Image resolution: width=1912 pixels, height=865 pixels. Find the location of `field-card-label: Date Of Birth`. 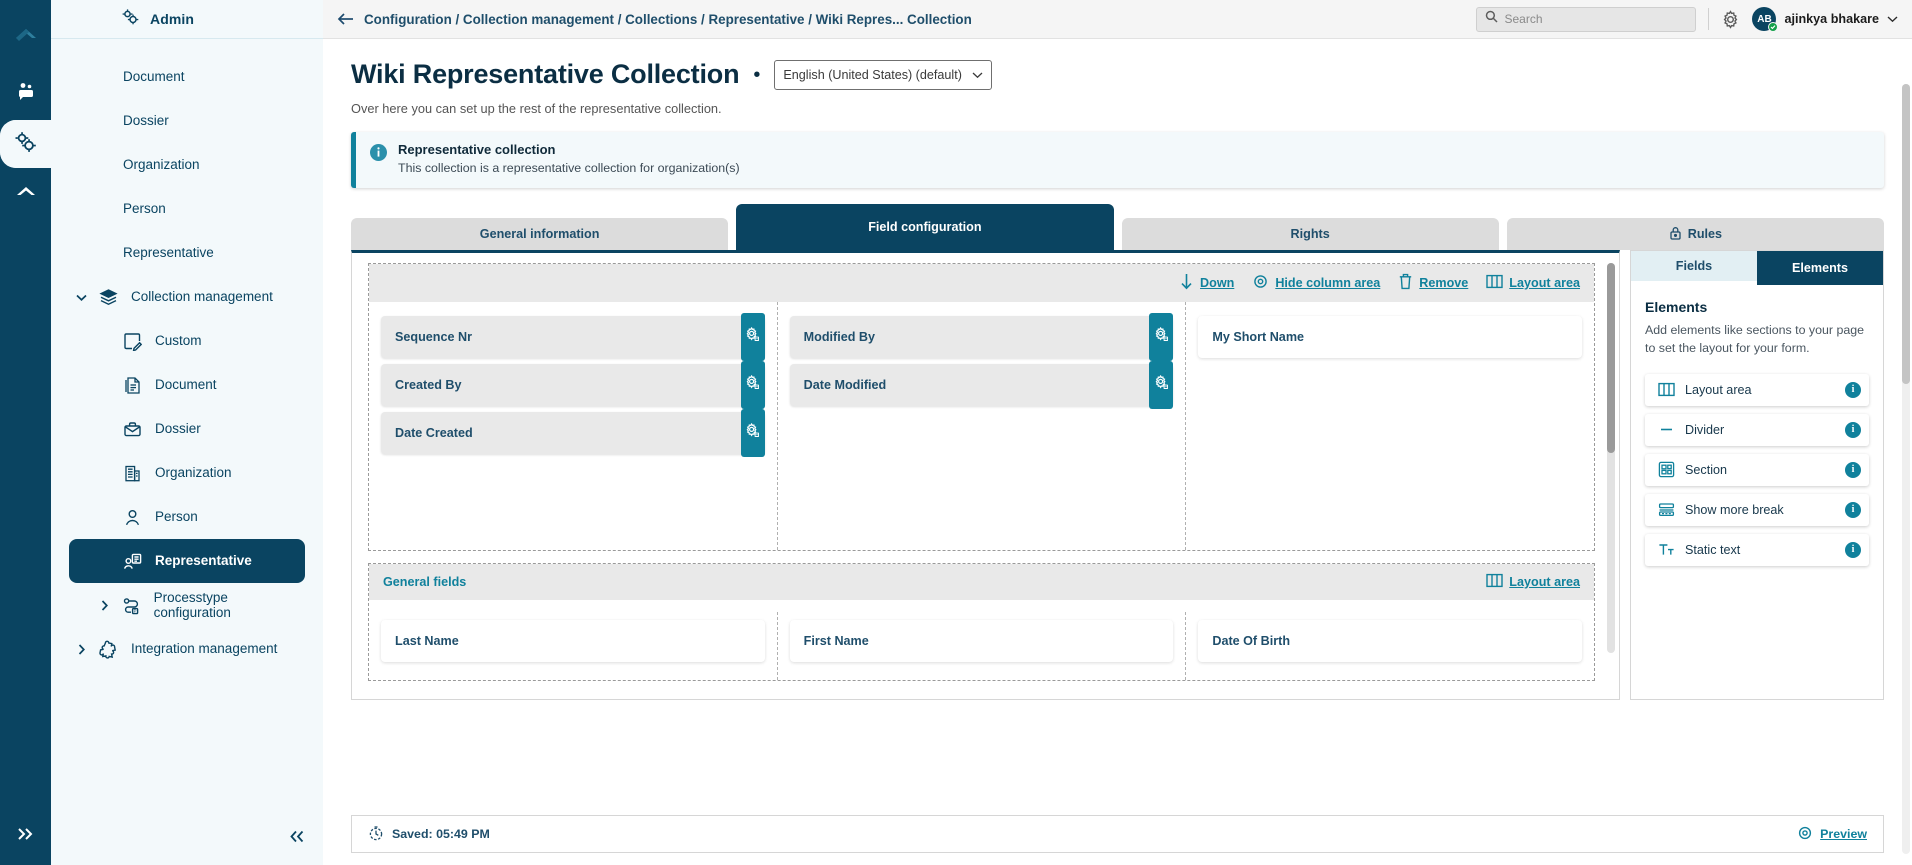

field-card-label: Date Of Birth is located at coordinates (1251, 641).